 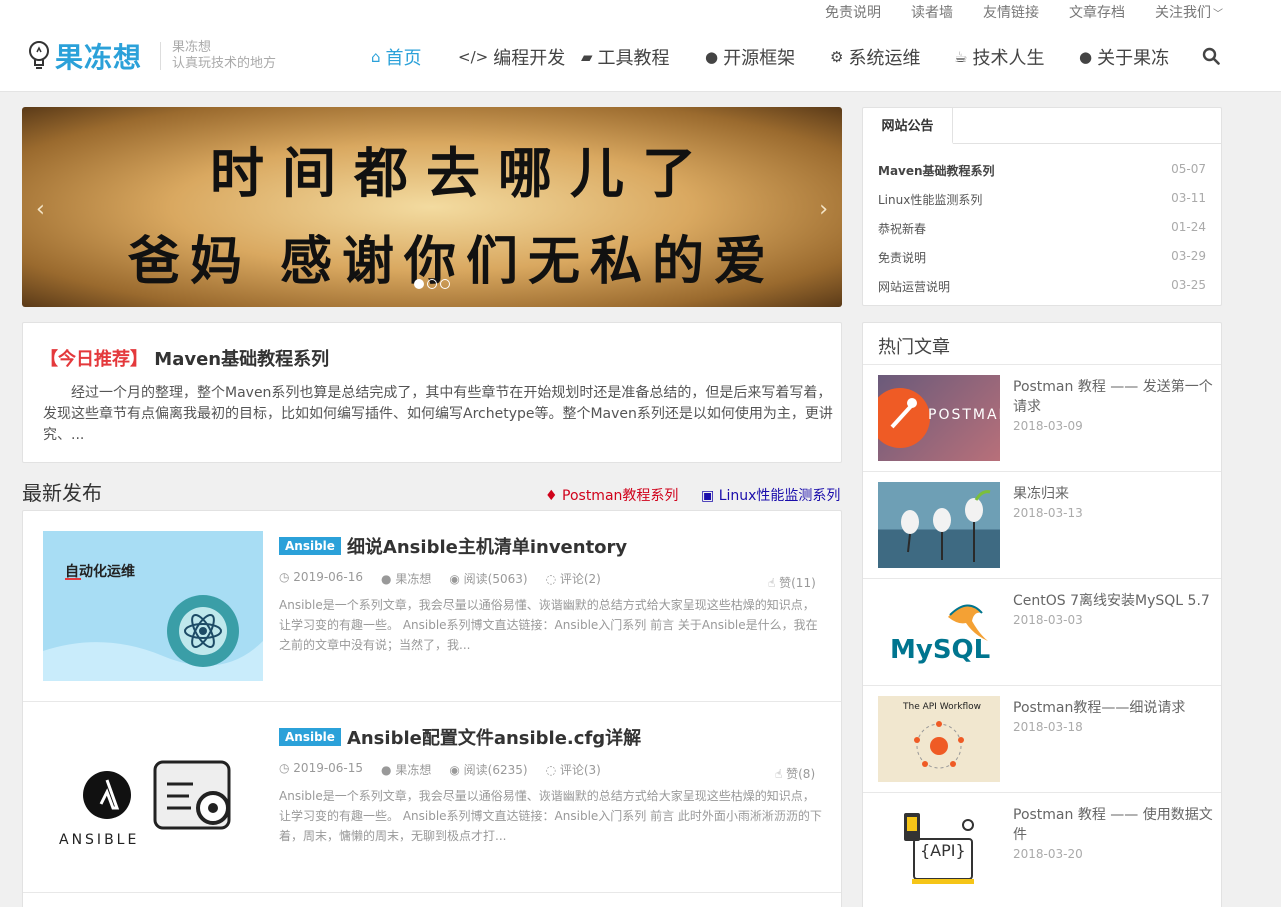 I want to click on hot-article-item: {API} Postman 教程 —— 使用数据文件 2018-03-20, so click(x=1042, y=845).